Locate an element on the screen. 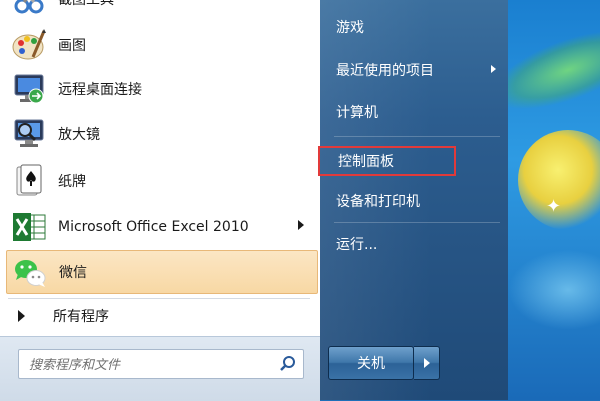  menu-item-computer: 计算机 is located at coordinates (417, 112).